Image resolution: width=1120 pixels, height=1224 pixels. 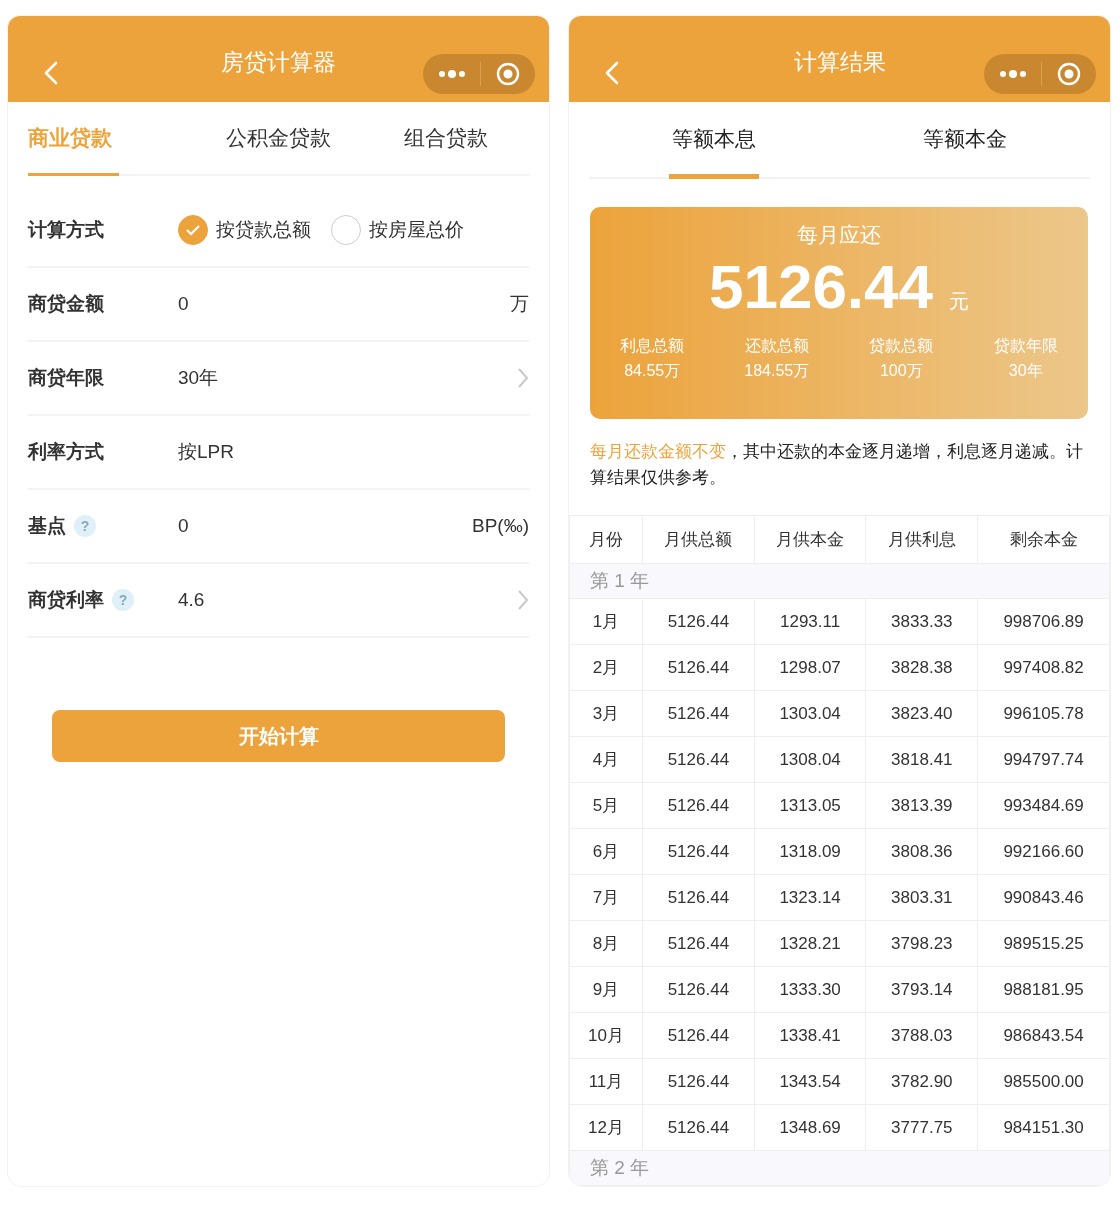 What do you see at coordinates (244, 230) in the screenshot?
I see `radio-option: 按贷款总额` at bounding box center [244, 230].